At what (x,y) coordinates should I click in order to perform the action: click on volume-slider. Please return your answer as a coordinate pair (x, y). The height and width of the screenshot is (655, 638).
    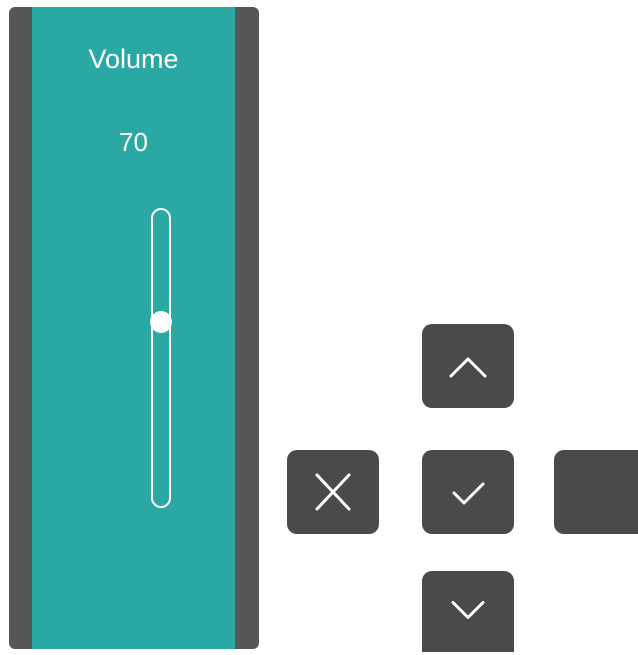
    Looking at the image, I should click on (161, 358).